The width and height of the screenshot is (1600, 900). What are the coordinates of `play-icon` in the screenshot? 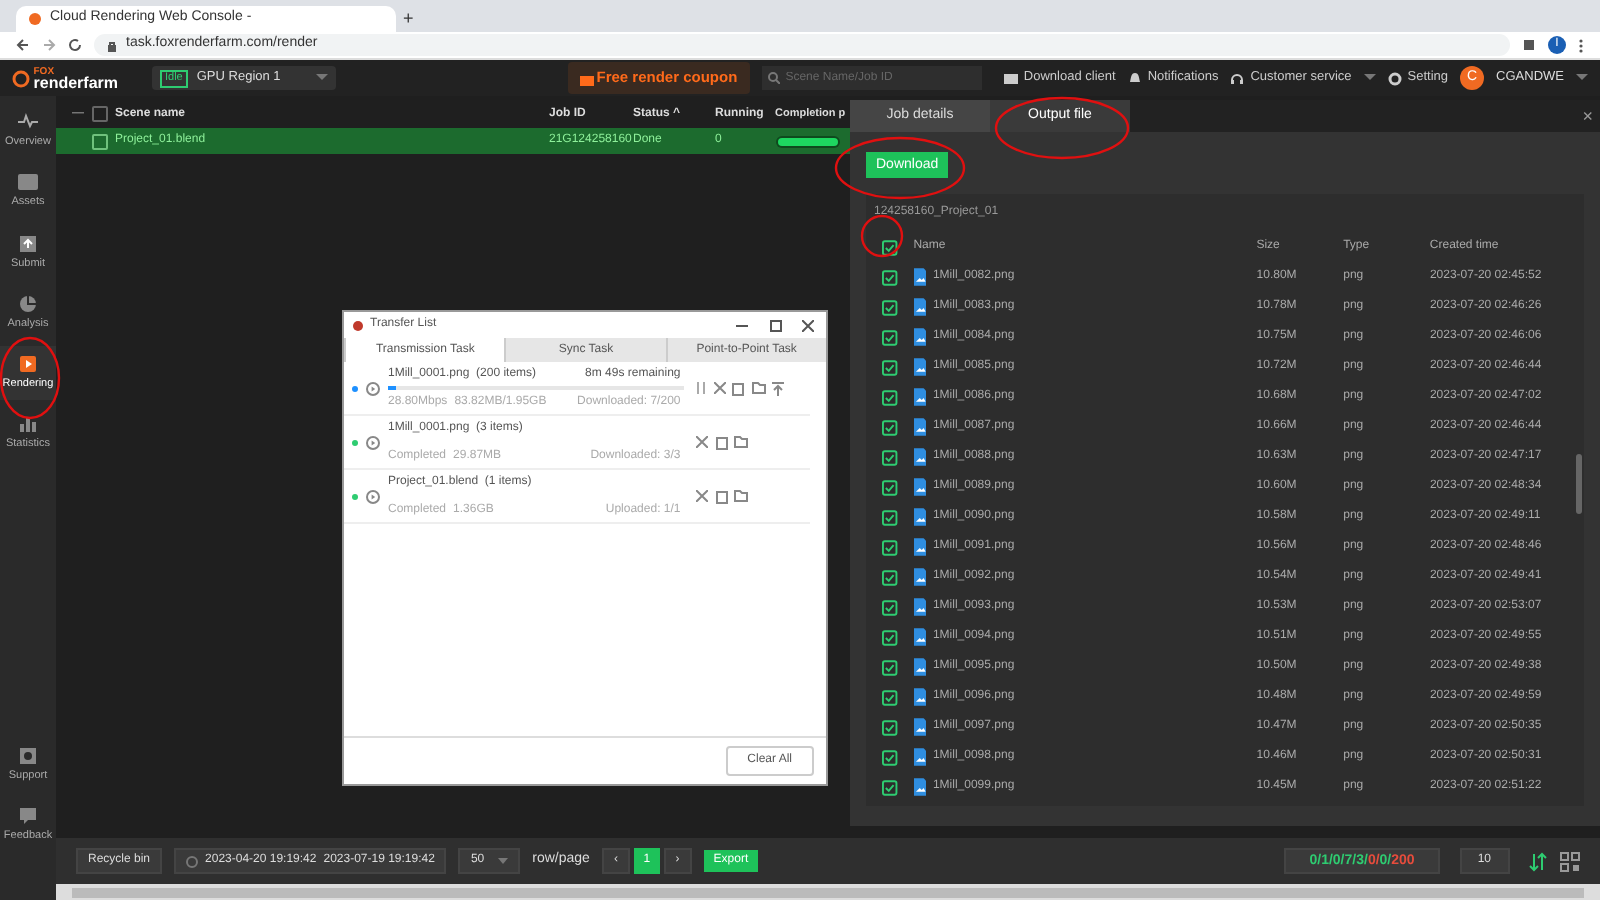 It's located at (28, 364).